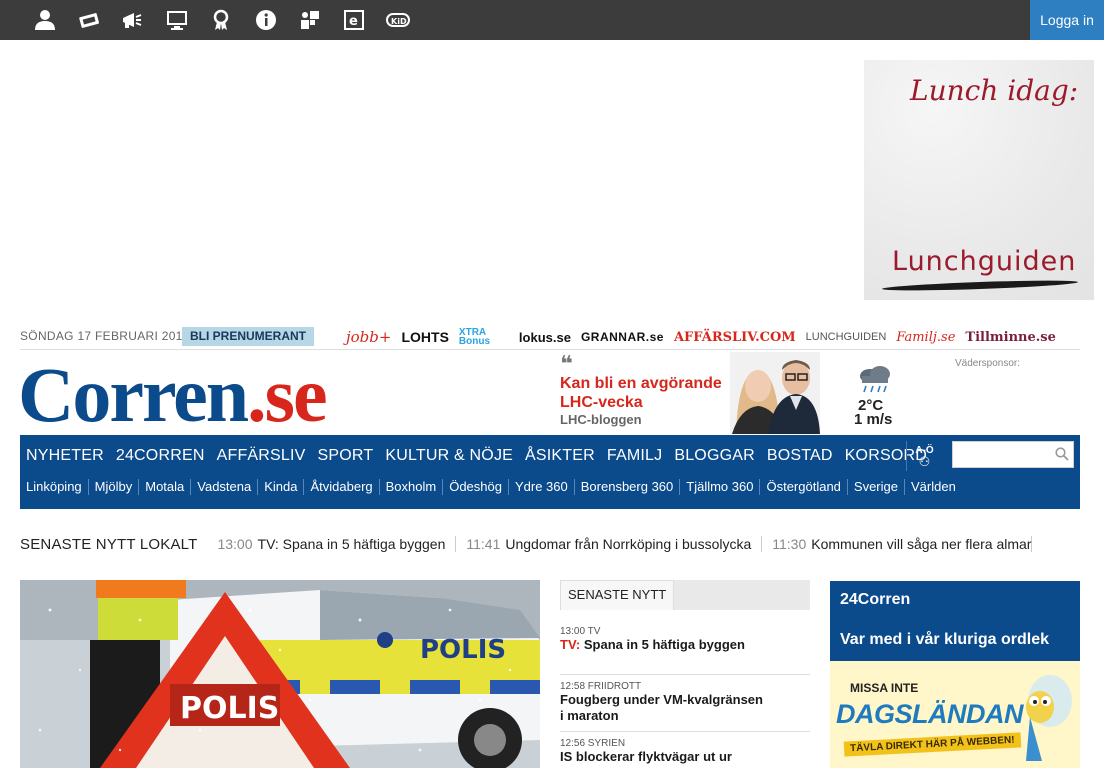 The image size is (1104, 768). I want to click on lunchguiden-ad: Lunch idag: Lunchguiden, so click(979, 180).